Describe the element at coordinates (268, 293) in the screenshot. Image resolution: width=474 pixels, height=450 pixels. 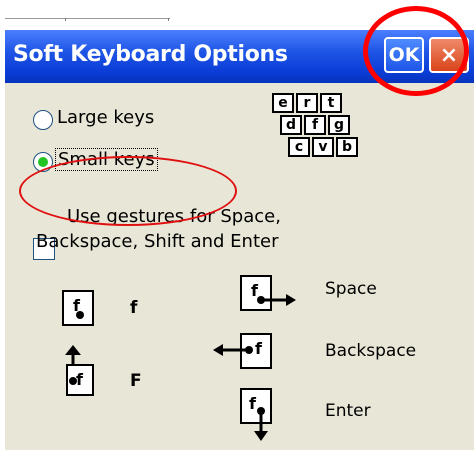
I see `space-gesture-icon: f` at that location.